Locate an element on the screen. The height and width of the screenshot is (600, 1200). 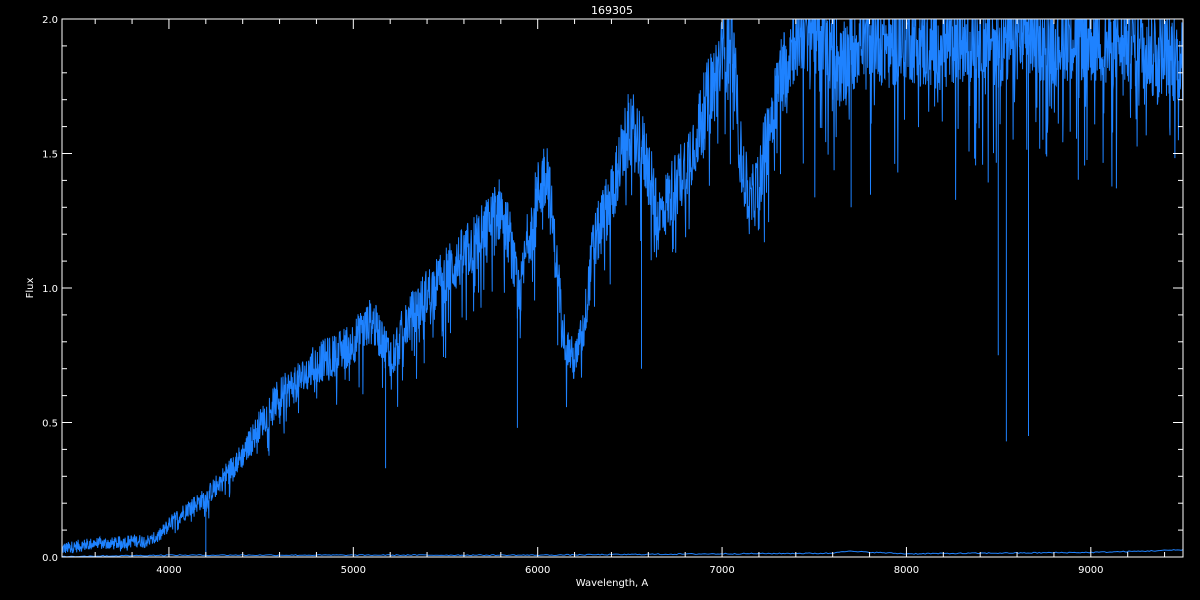
y-tick-label: 1.5 is located at coordinates (50, 155).